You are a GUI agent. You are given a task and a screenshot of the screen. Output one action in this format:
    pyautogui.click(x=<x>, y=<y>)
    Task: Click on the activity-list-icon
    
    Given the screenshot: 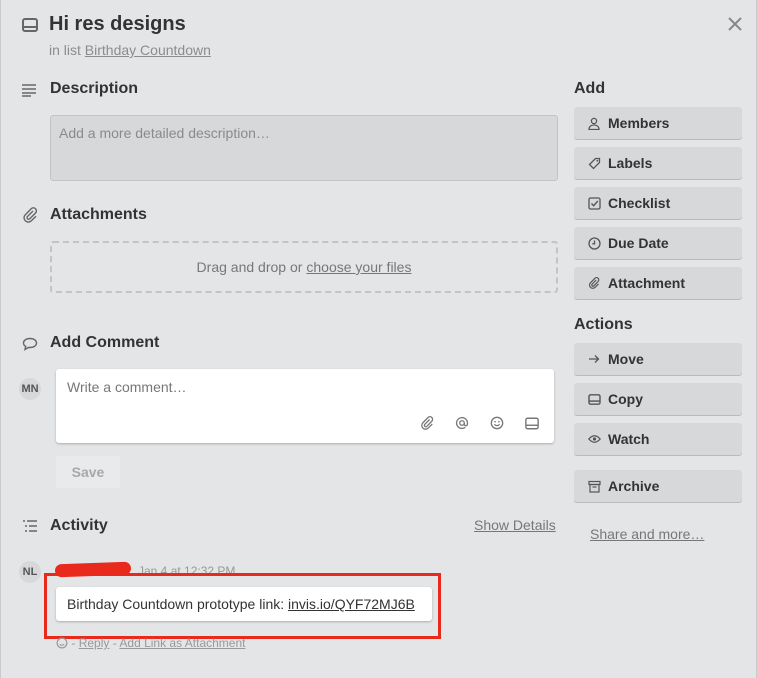 What is the action you would take?
    pyautogui.click(x=30, y=526)
    